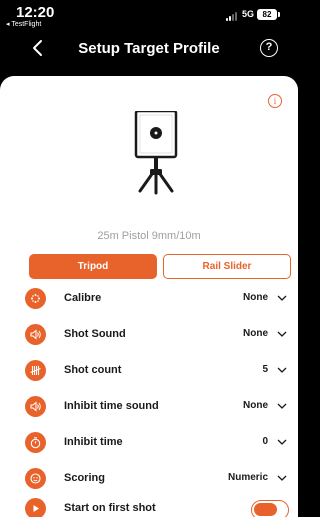 Image resolution: width=320 pixels, height=517 pixels. What do you see at coordinates (149, 15) in the screenshot?
I see `status-bar: 12:20 ◂ TestFlight 5G 82` at bounding box center [149, 15].